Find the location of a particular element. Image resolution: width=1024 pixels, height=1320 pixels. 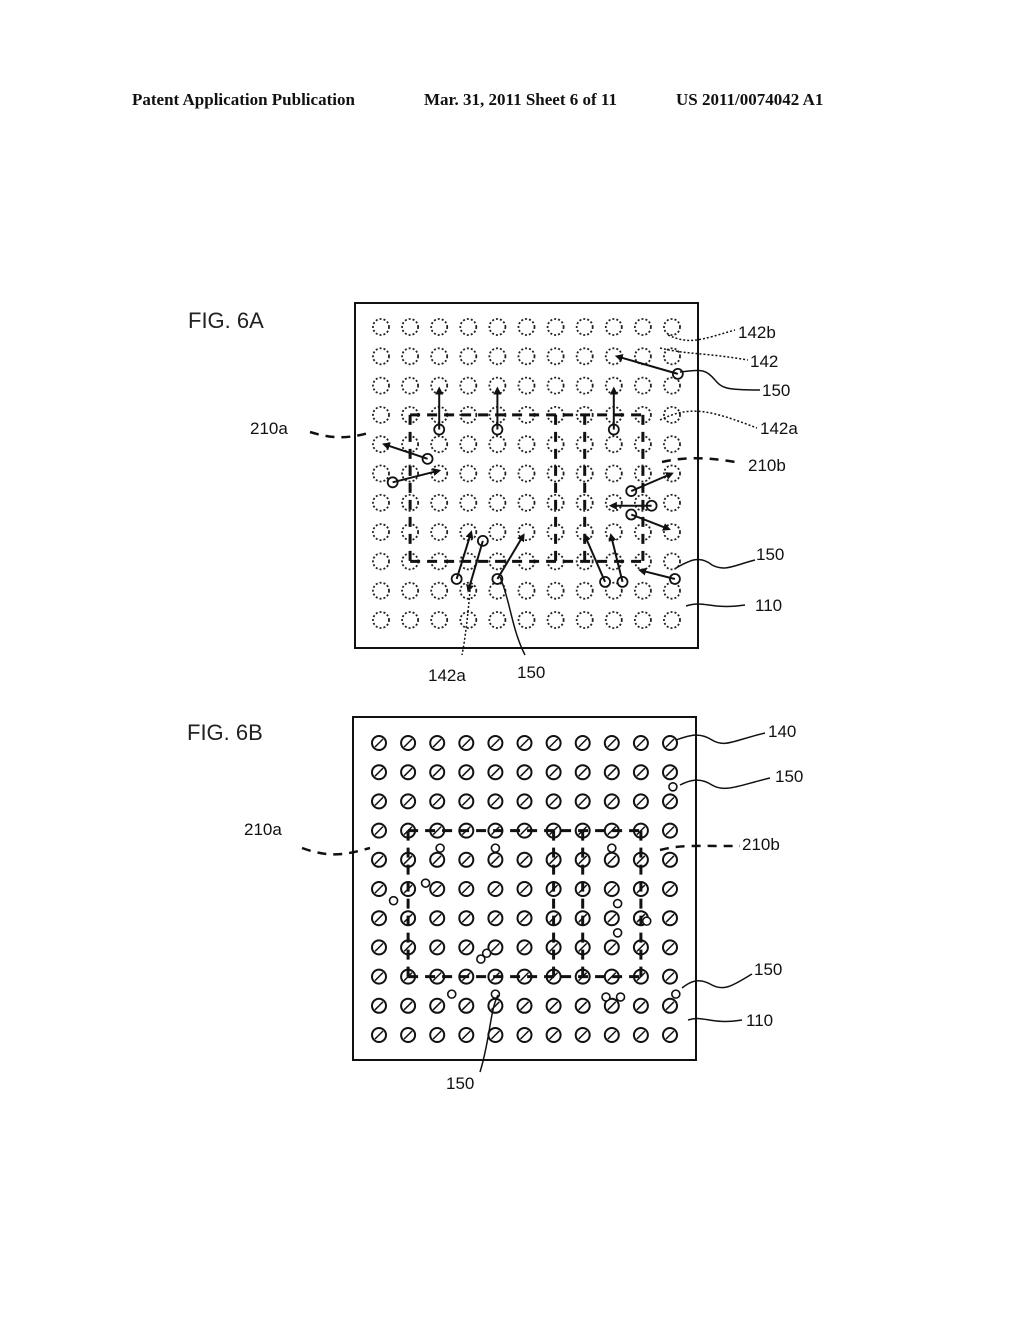

displacement-arrow is located at coordinates (475, 566).